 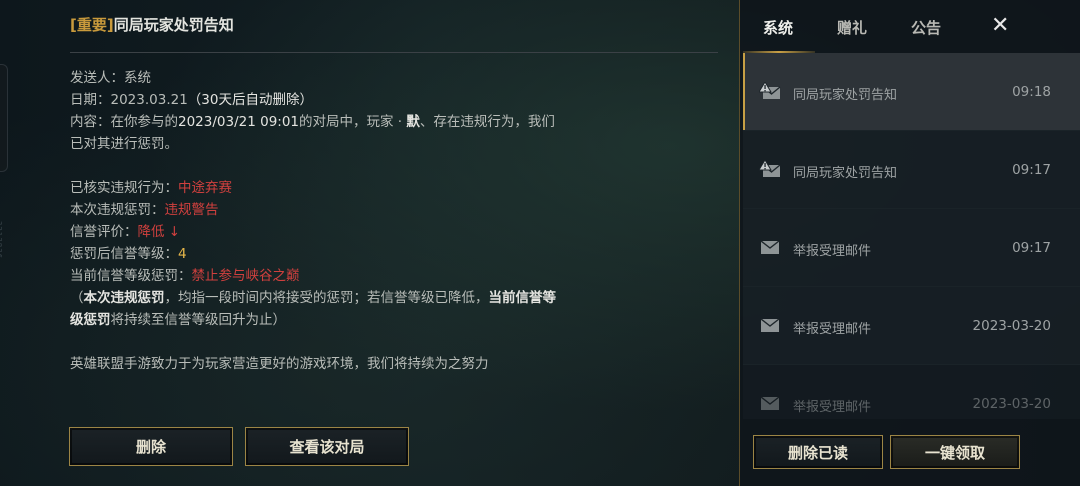 What do you see at coordinates (182, 254) in the screenshot?
I see `level-value: 4` at bounding box center [182, 254].